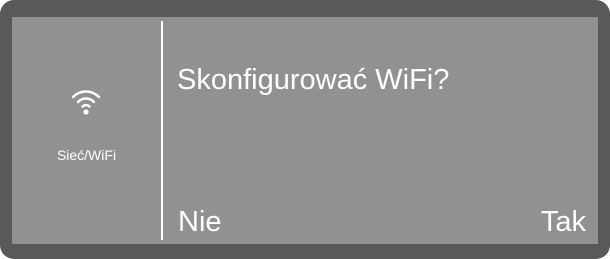 The height and width of the screenshot is (259, 610). What do you see at coordinates (313, 80) in the screenshot?
I see `dialog-prompt: Skonfigurować WiFi?` at bounding box center [313, 80].